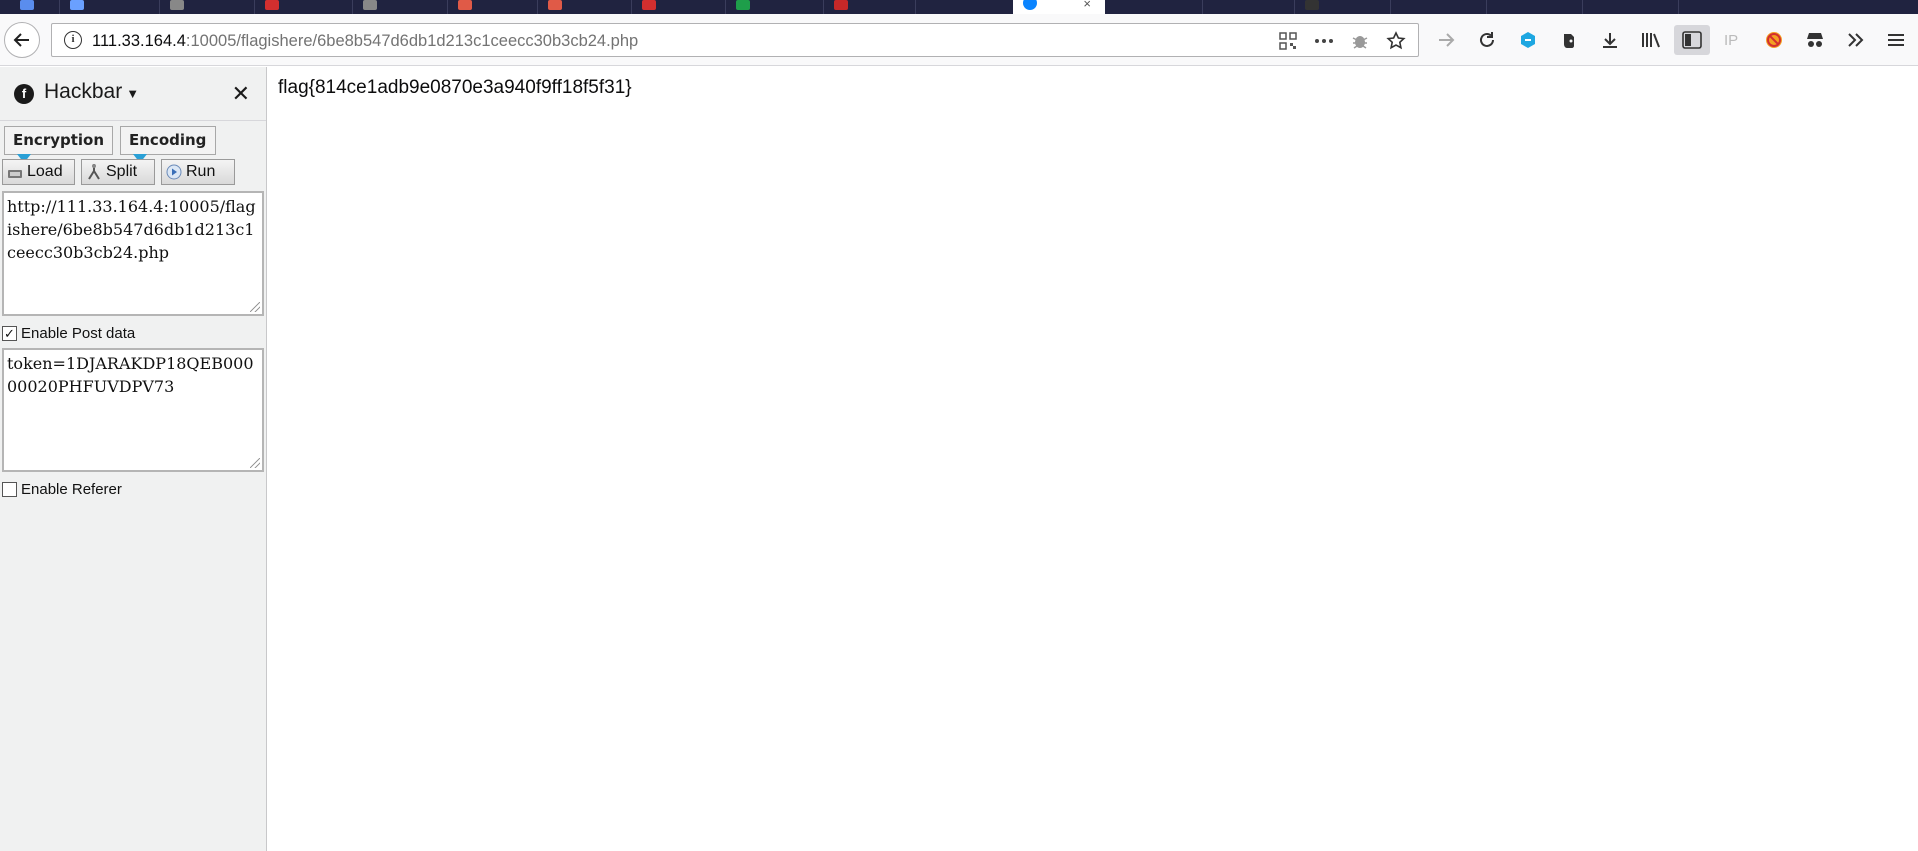 This screenshot has height=851, width=1918. What do you see at coordinates (38, 172) in the screenshot?
I see `load-url-button: Load` at bounding box center [38, 172].